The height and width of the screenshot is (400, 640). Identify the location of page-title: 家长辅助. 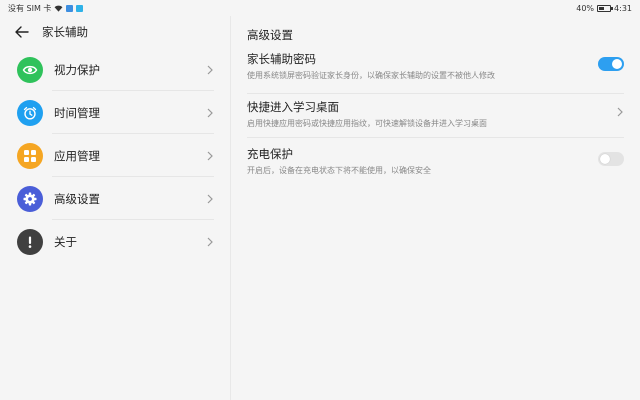
(65, 32).